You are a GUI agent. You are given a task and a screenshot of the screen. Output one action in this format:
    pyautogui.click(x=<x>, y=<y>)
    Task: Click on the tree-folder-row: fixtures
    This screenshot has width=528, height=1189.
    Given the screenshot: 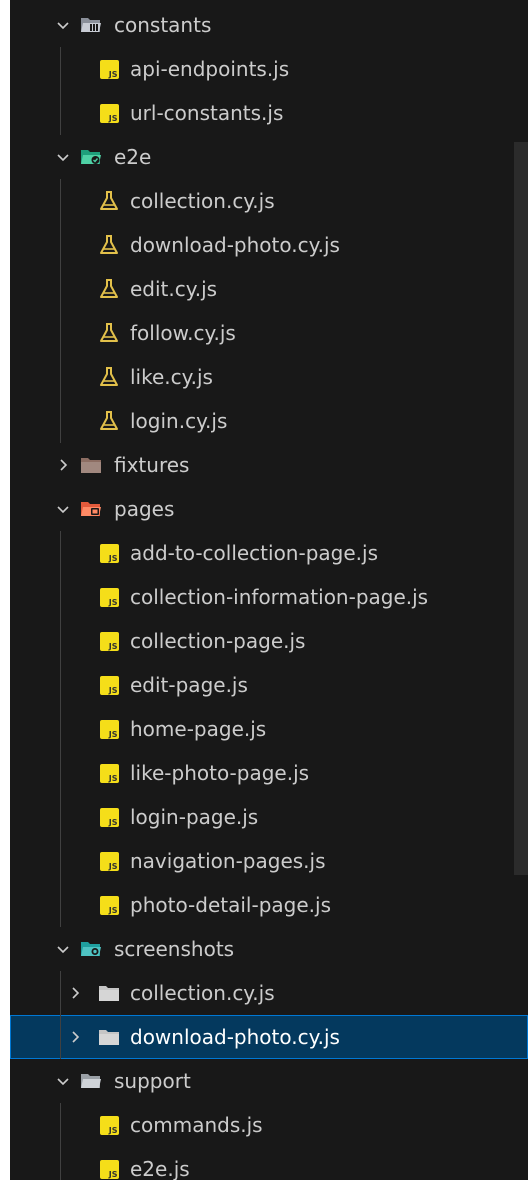 What is the action you would take?
    pyautogui.click(x=269, y=465)
    